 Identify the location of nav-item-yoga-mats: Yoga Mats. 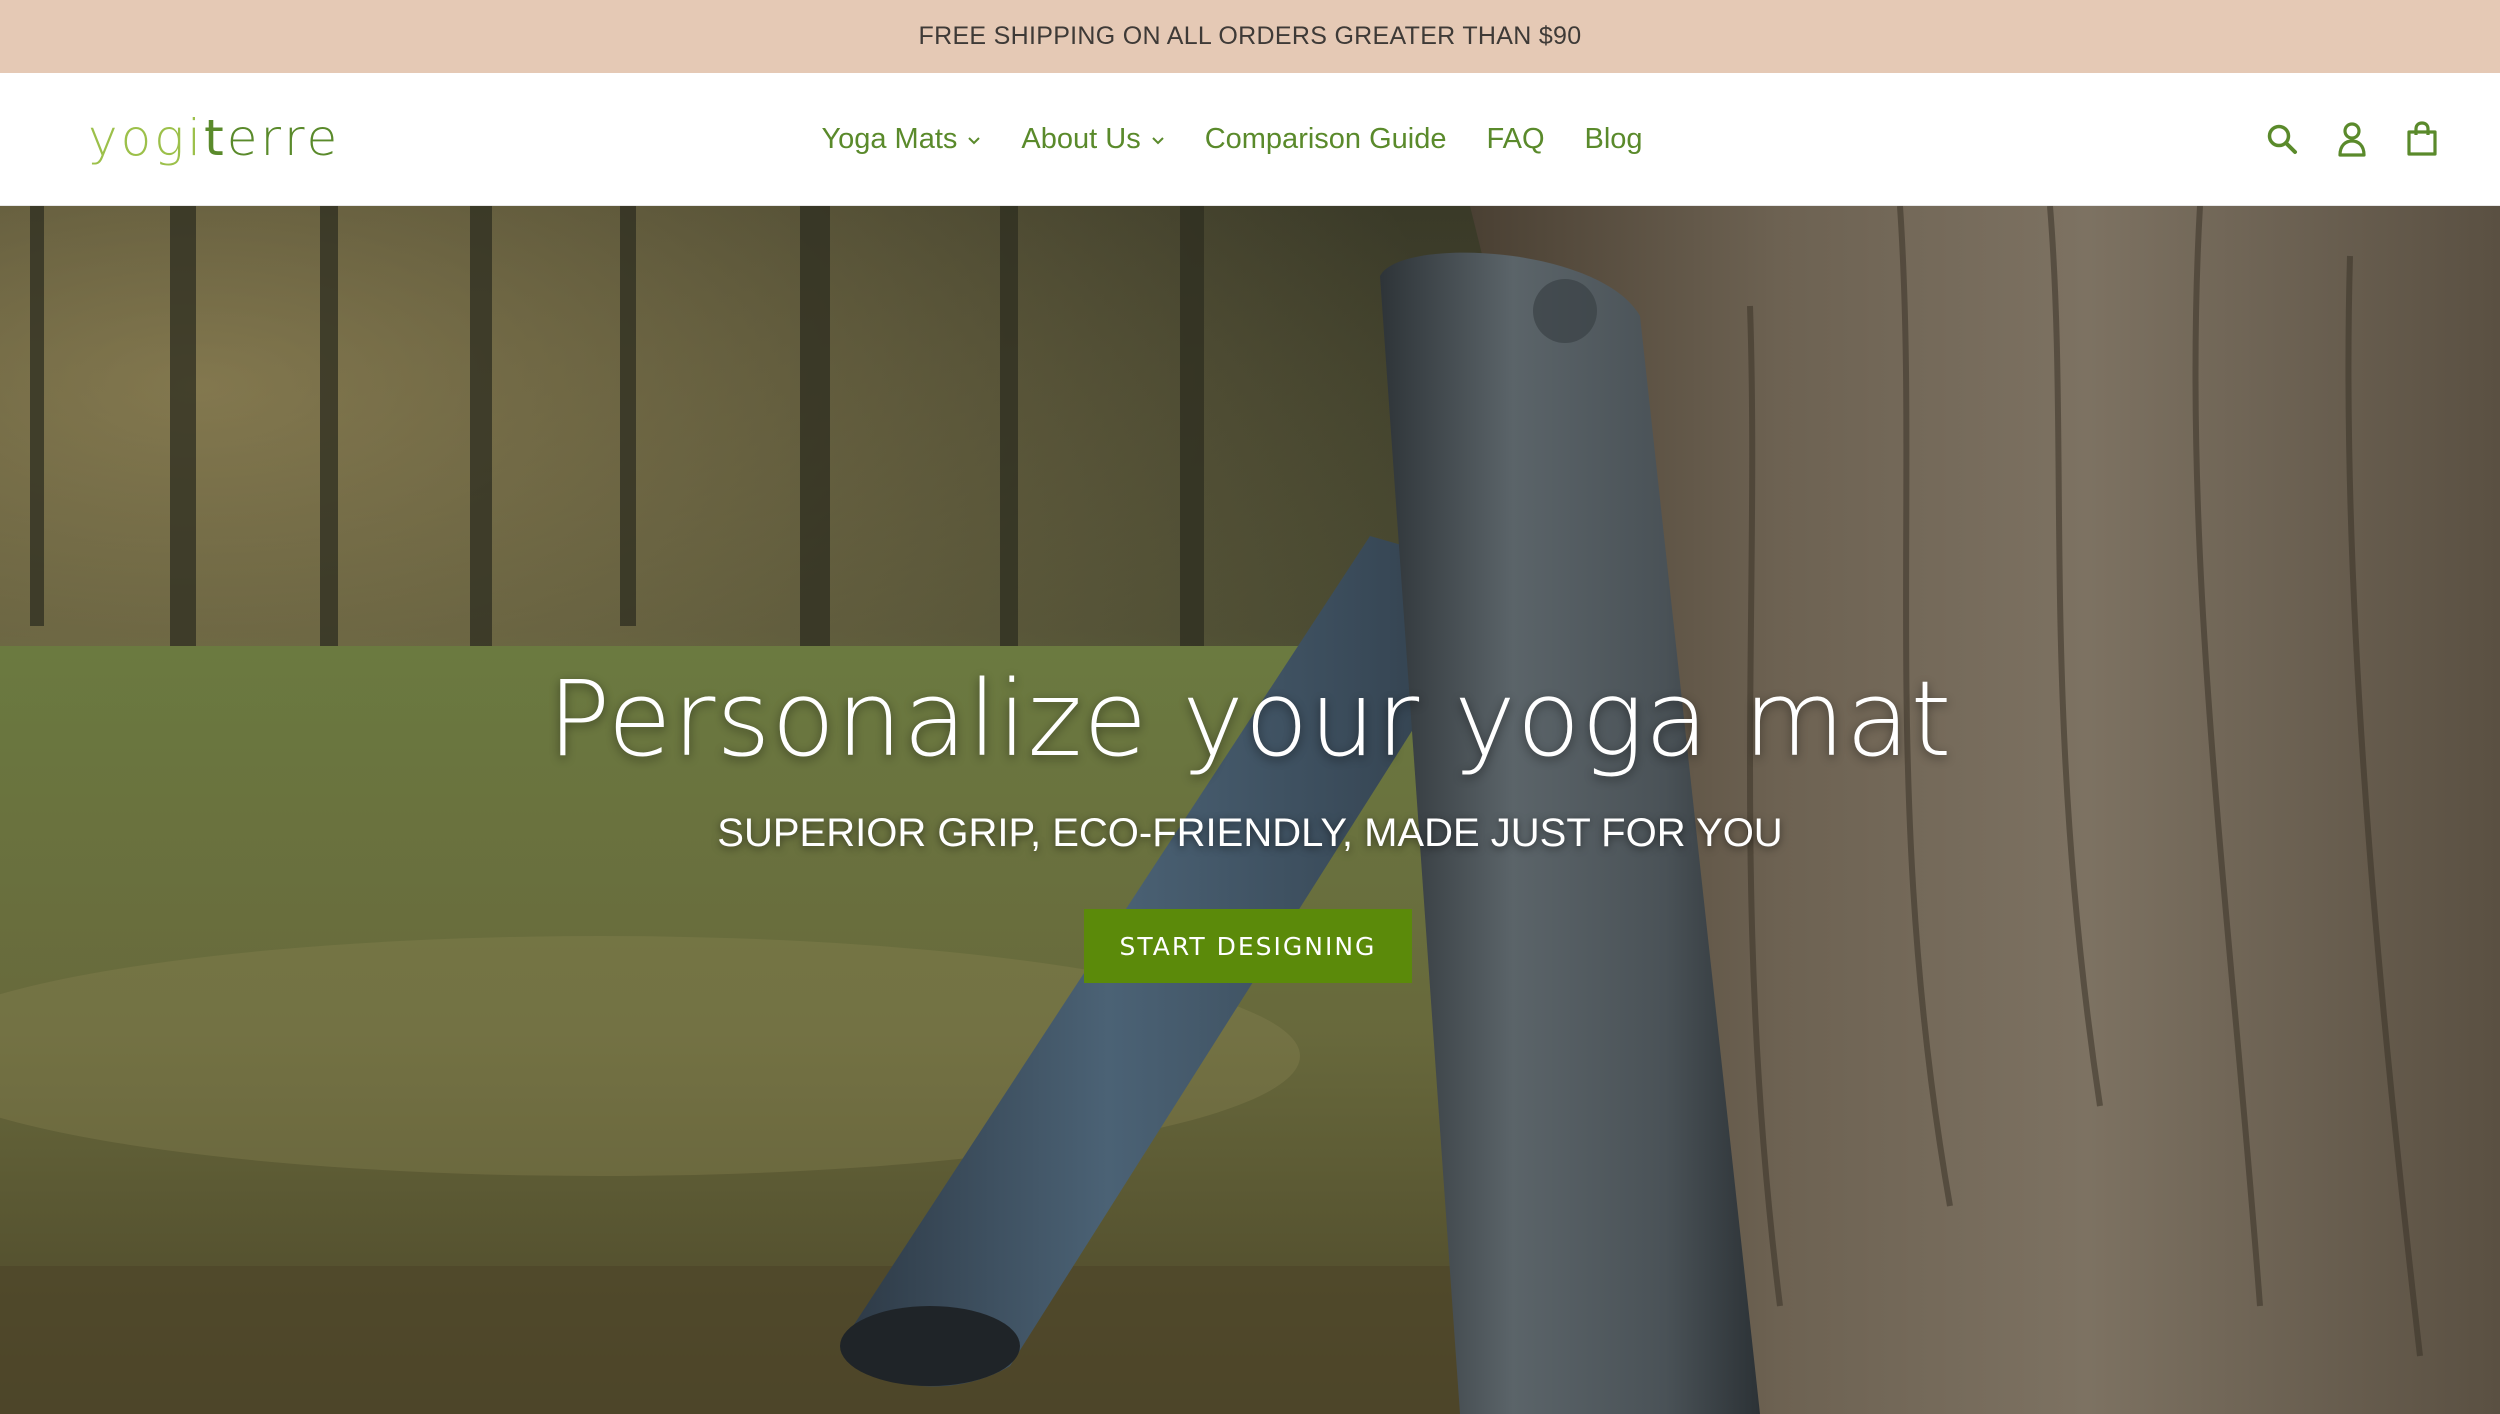
(901, 139).